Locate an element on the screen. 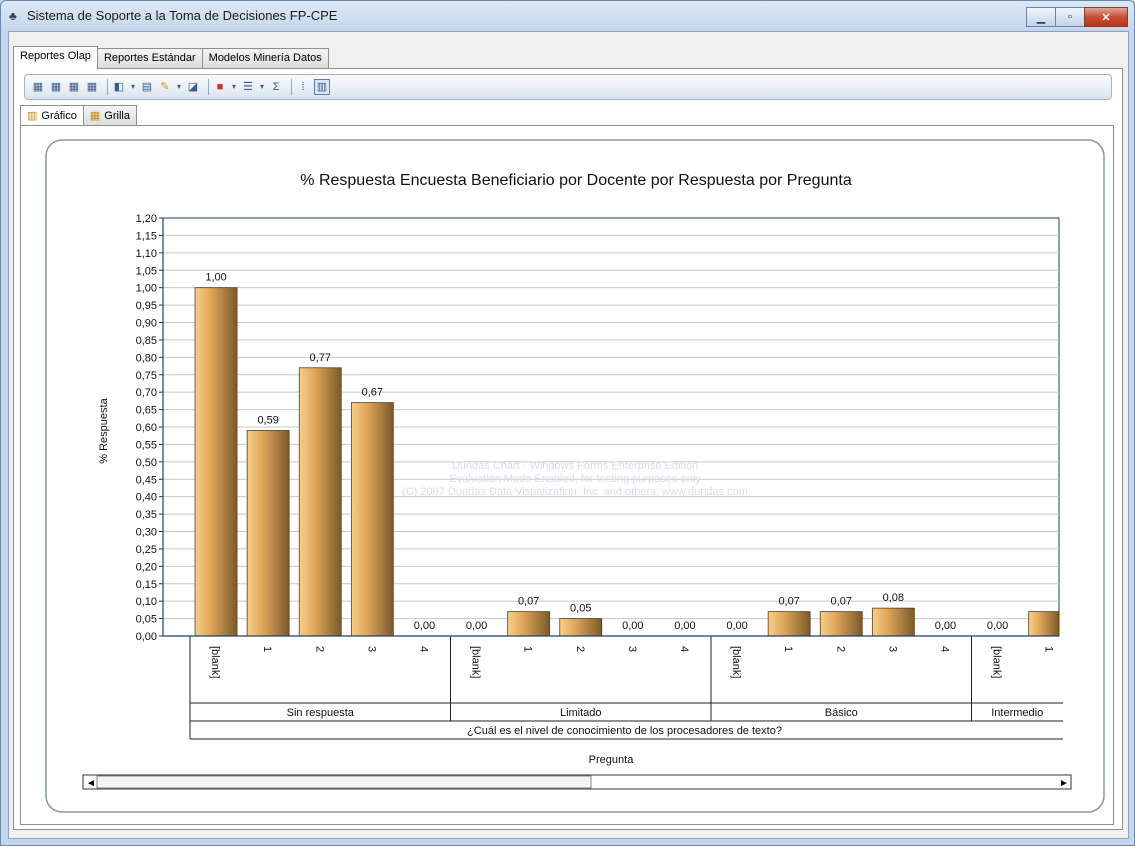  scroll-right-icon: ► is located at coordinates (1064, 783).